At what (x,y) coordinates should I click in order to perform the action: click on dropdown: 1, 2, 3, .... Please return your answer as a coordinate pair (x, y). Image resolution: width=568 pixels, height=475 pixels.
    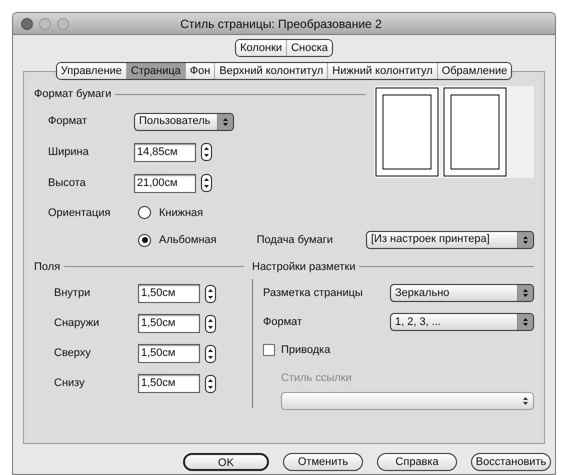
    Looking at the image, I should click on (462, 322).